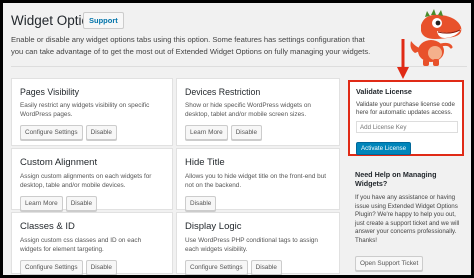 The height and width of the screenshot is (278, 474). Describe the element at coordinates (407, 127) in the screenshot. I see `license-key-input` at that location.